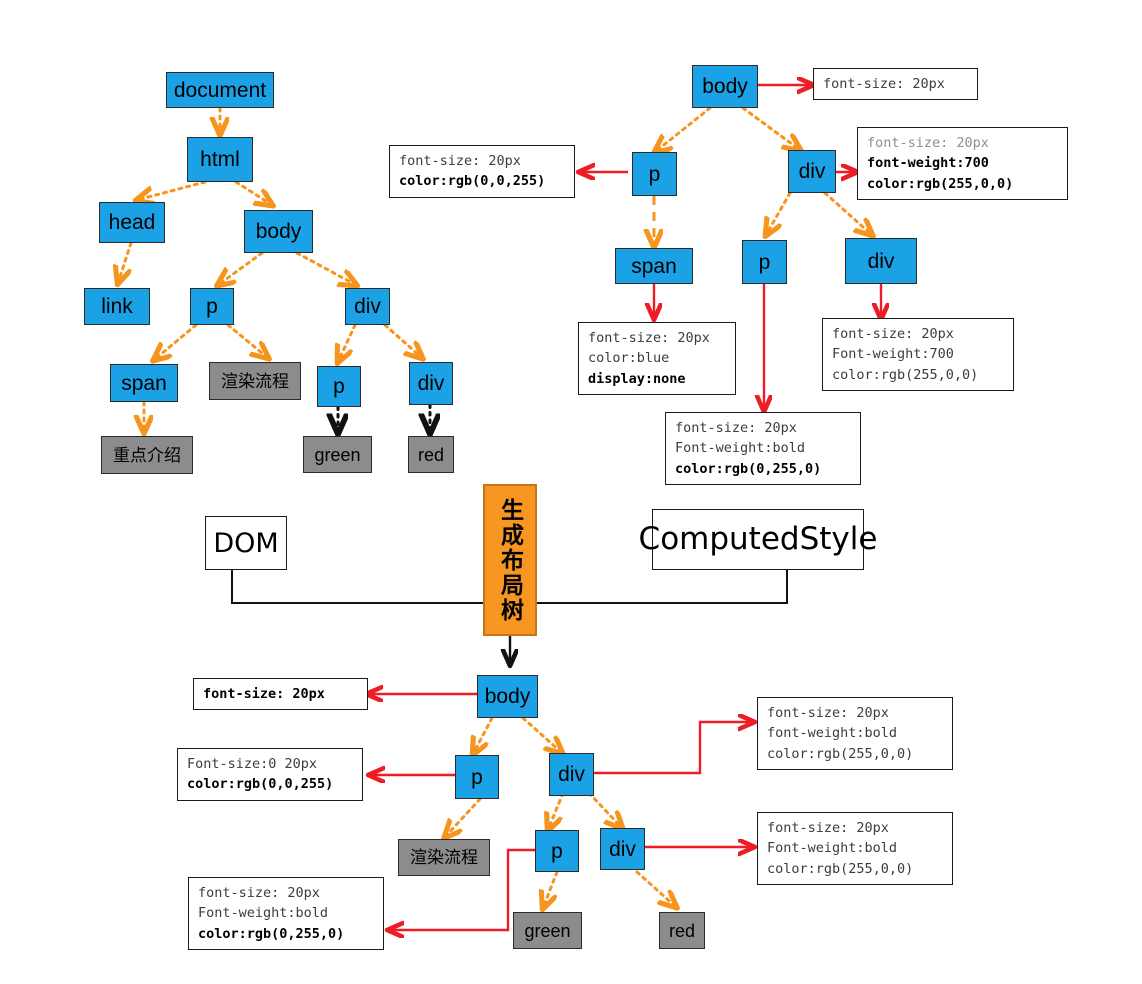 The image size is (1142, 984). What do you see at coordinates (832, 848) in the screenshot?
I see `layout-box-div2-style-line-2: Font-weight:bold` at bounding box center [832, 848].